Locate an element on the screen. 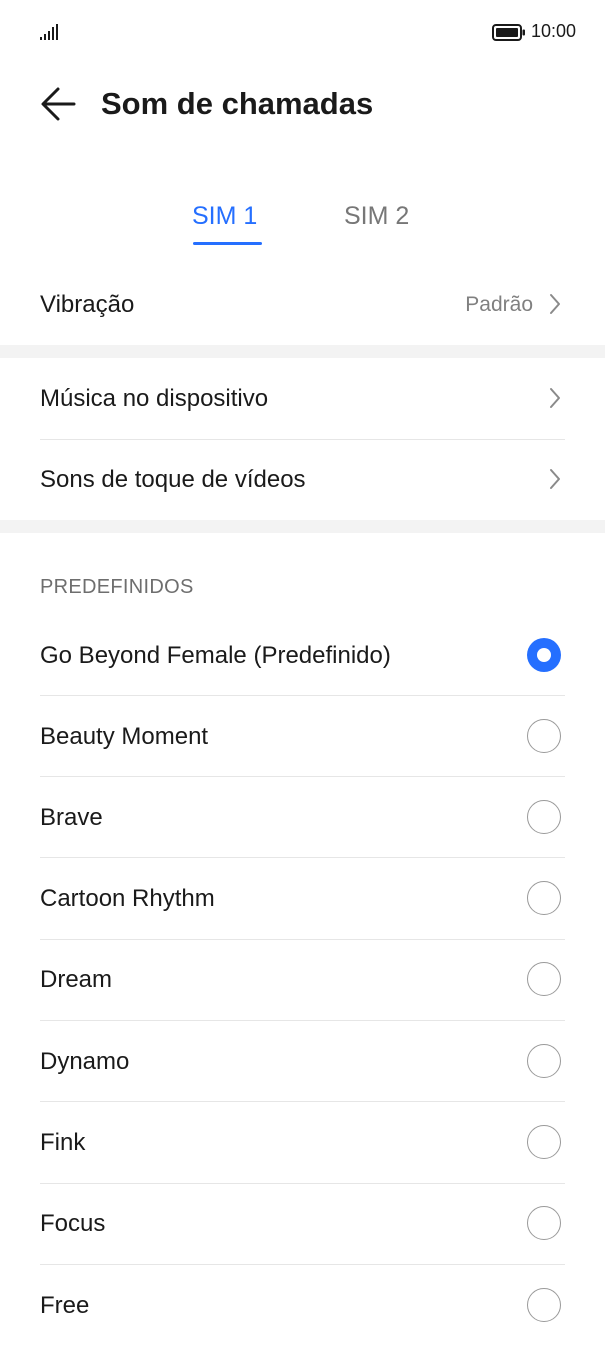 Image resolution: width=605 pixels, height=1346 pixels. sim-tabs: SIM 1 SIM 2 is located at coordinates (302, 220).